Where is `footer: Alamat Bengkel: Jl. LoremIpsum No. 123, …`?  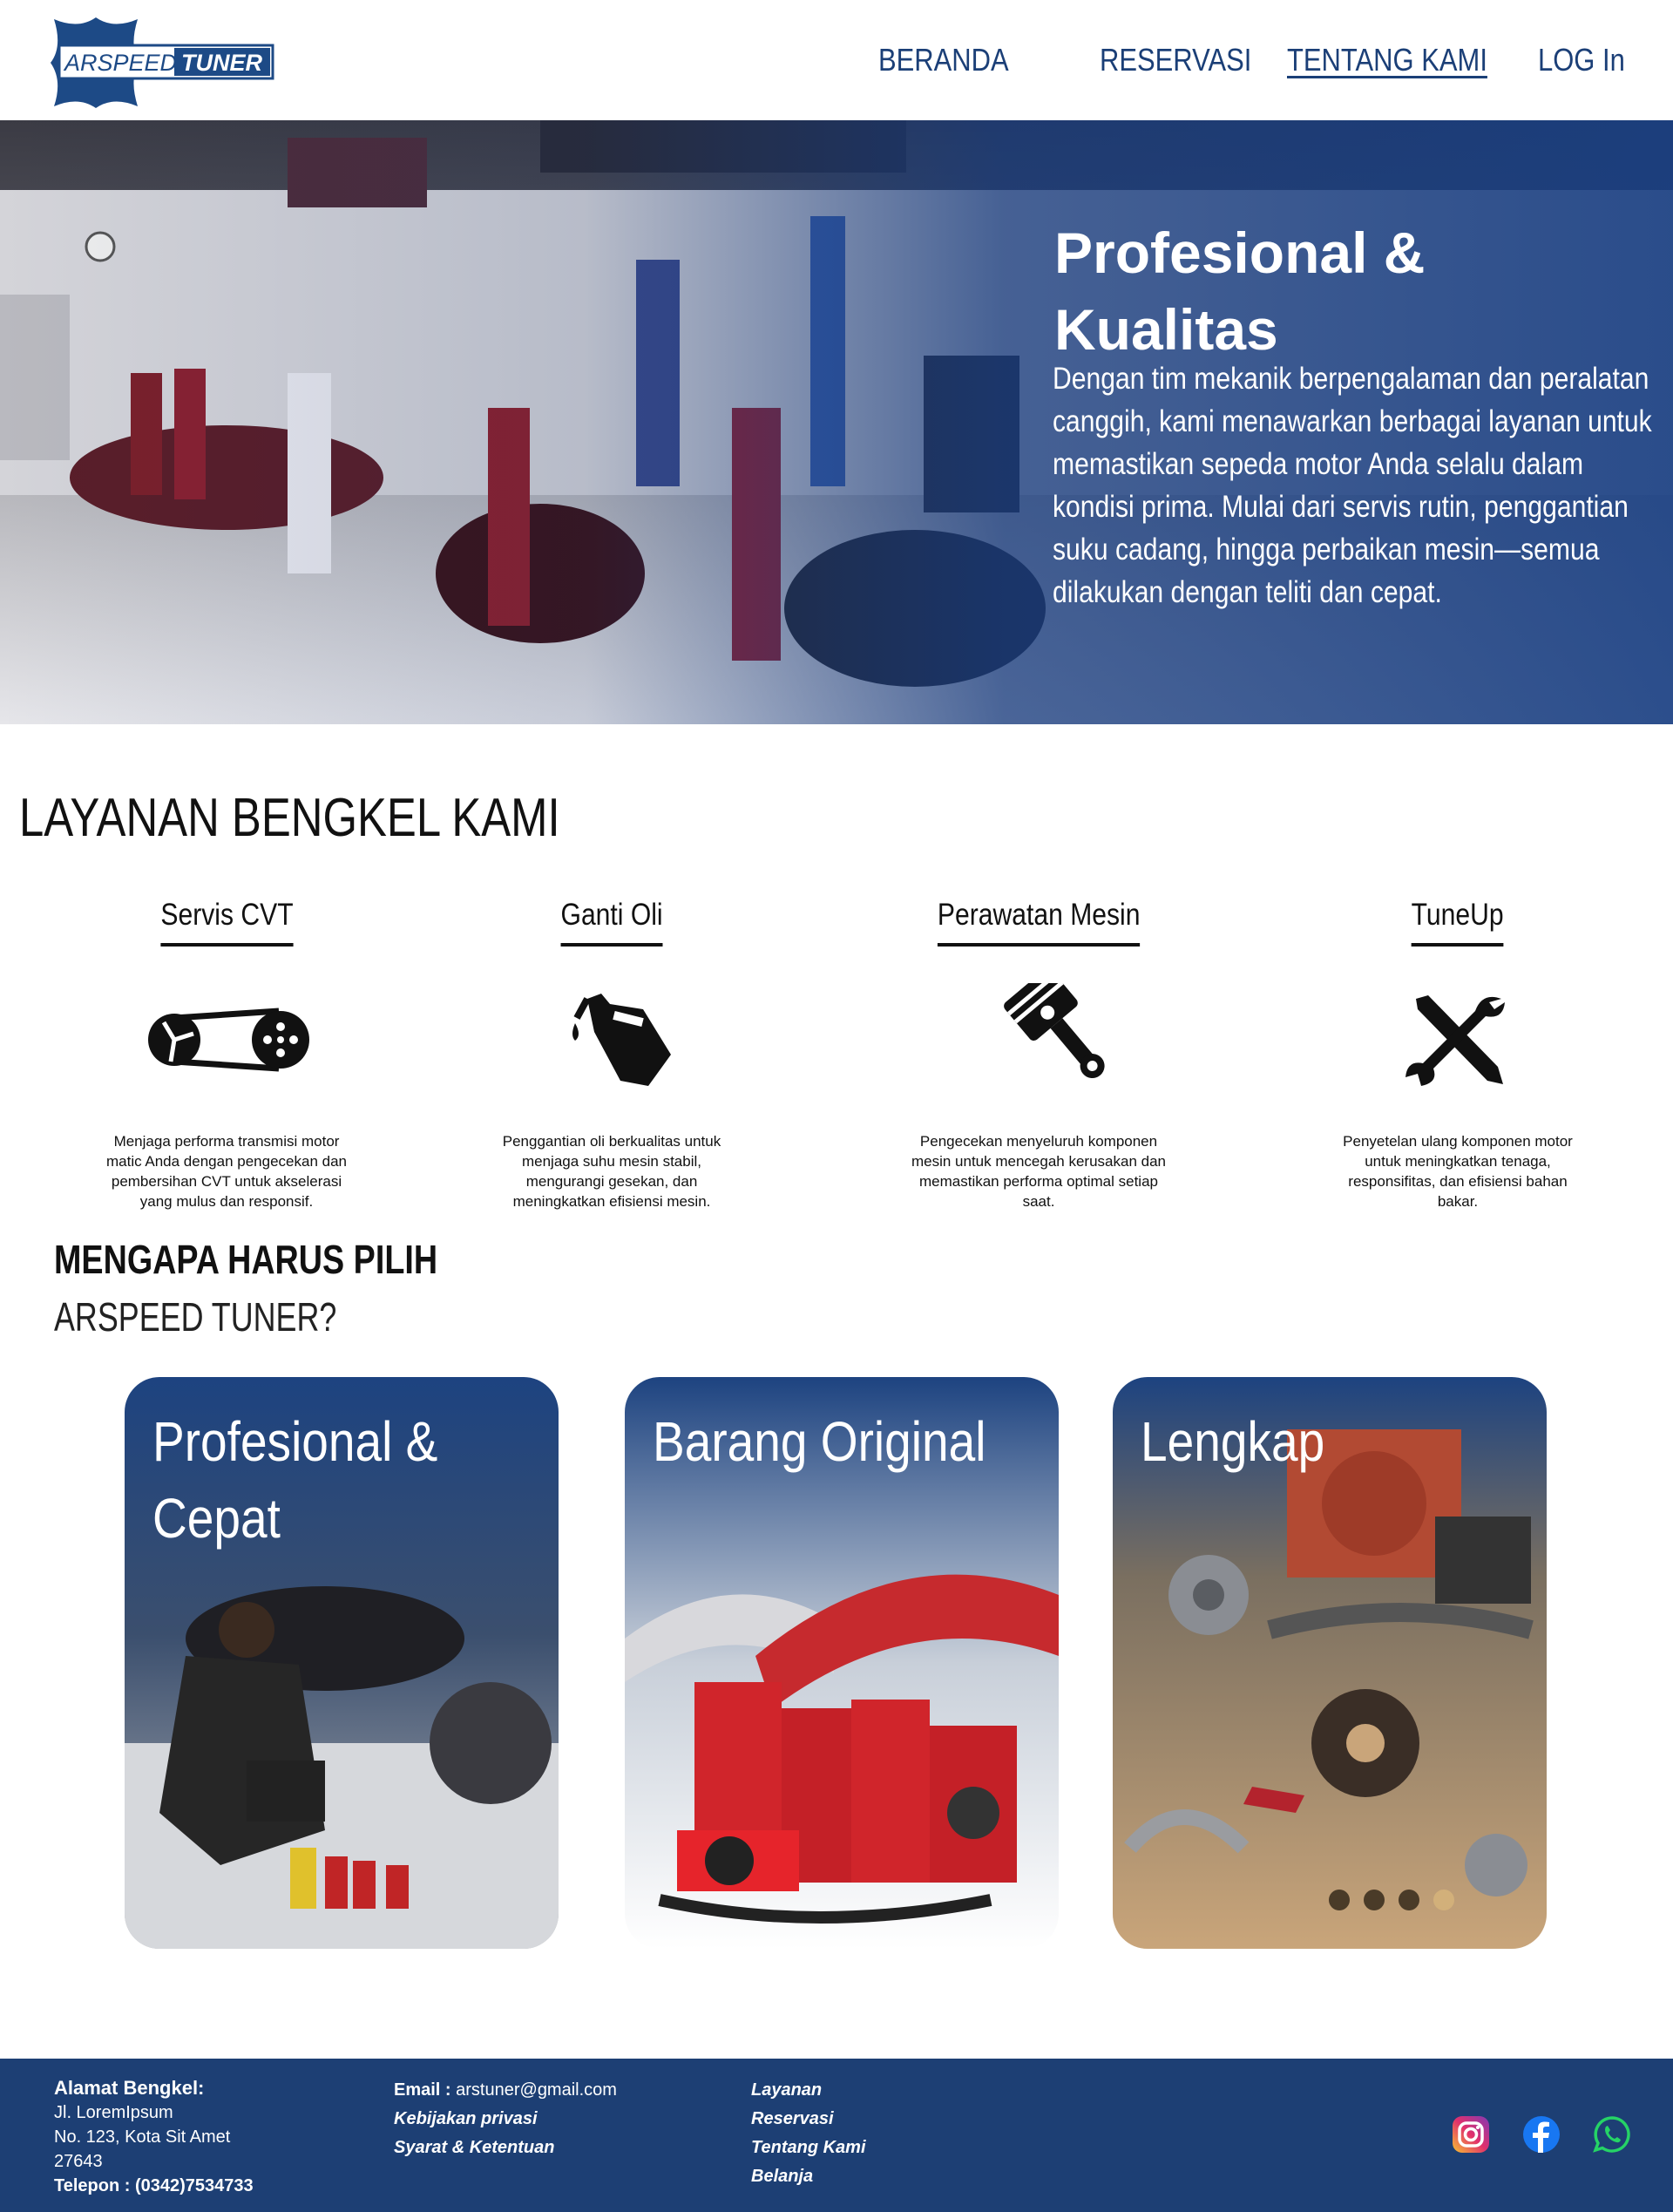
footer: Alamat Bengkel: Jl. LoremIpsum No. 123, … is located at coordinates (836, 2135).